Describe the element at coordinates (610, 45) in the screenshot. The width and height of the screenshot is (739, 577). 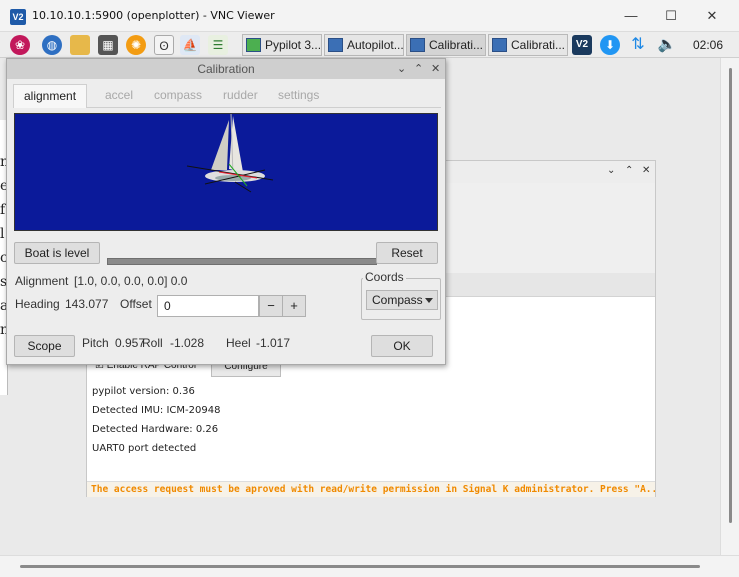
I see `download-icon: ⬇` at that location.